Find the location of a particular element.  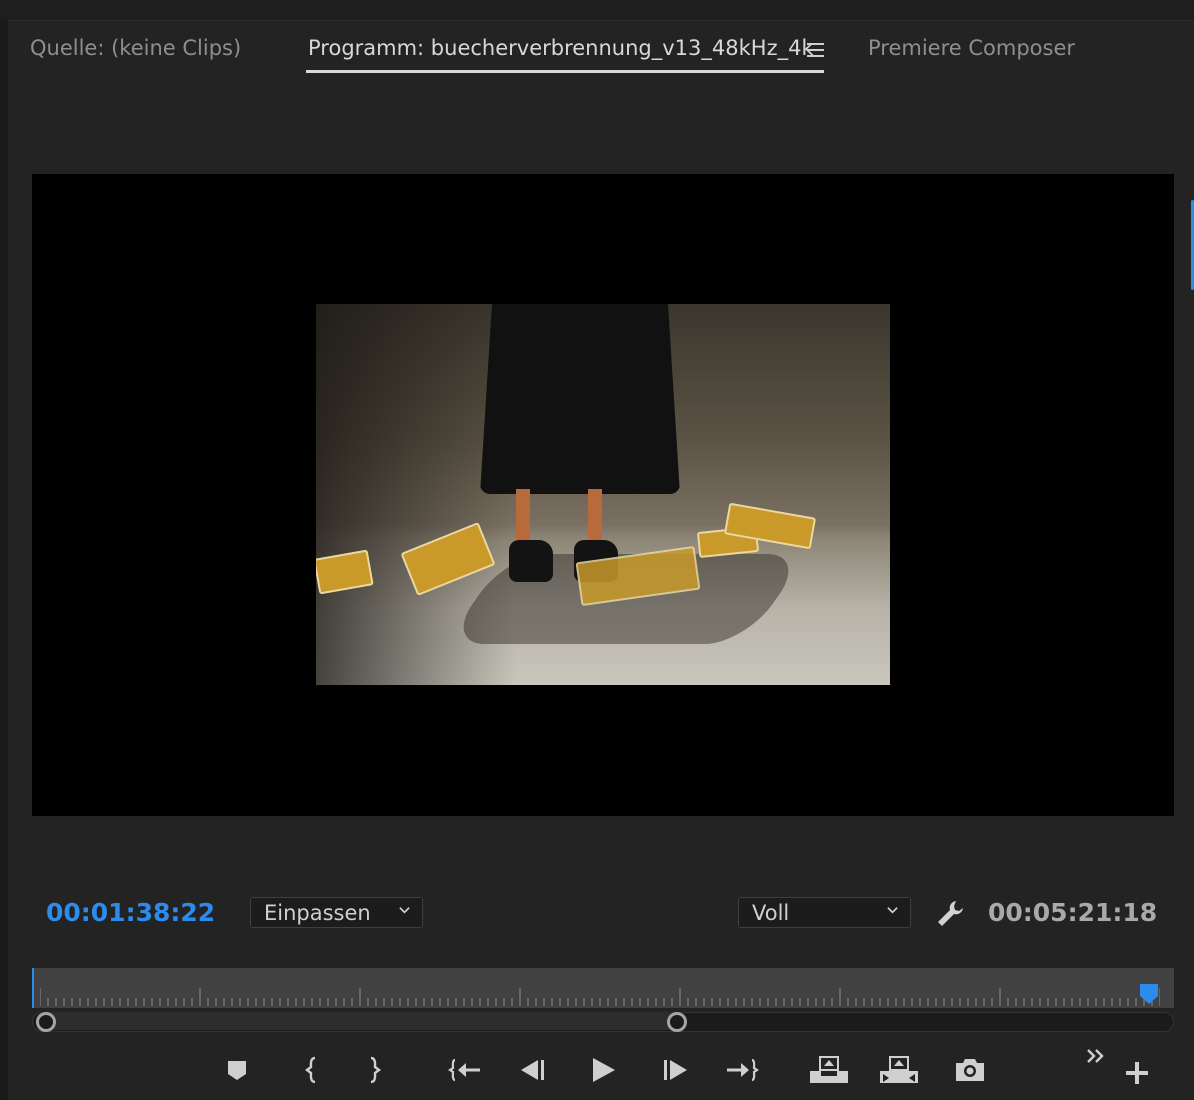

more-controls-button is located at coordinates (1096, 1058).